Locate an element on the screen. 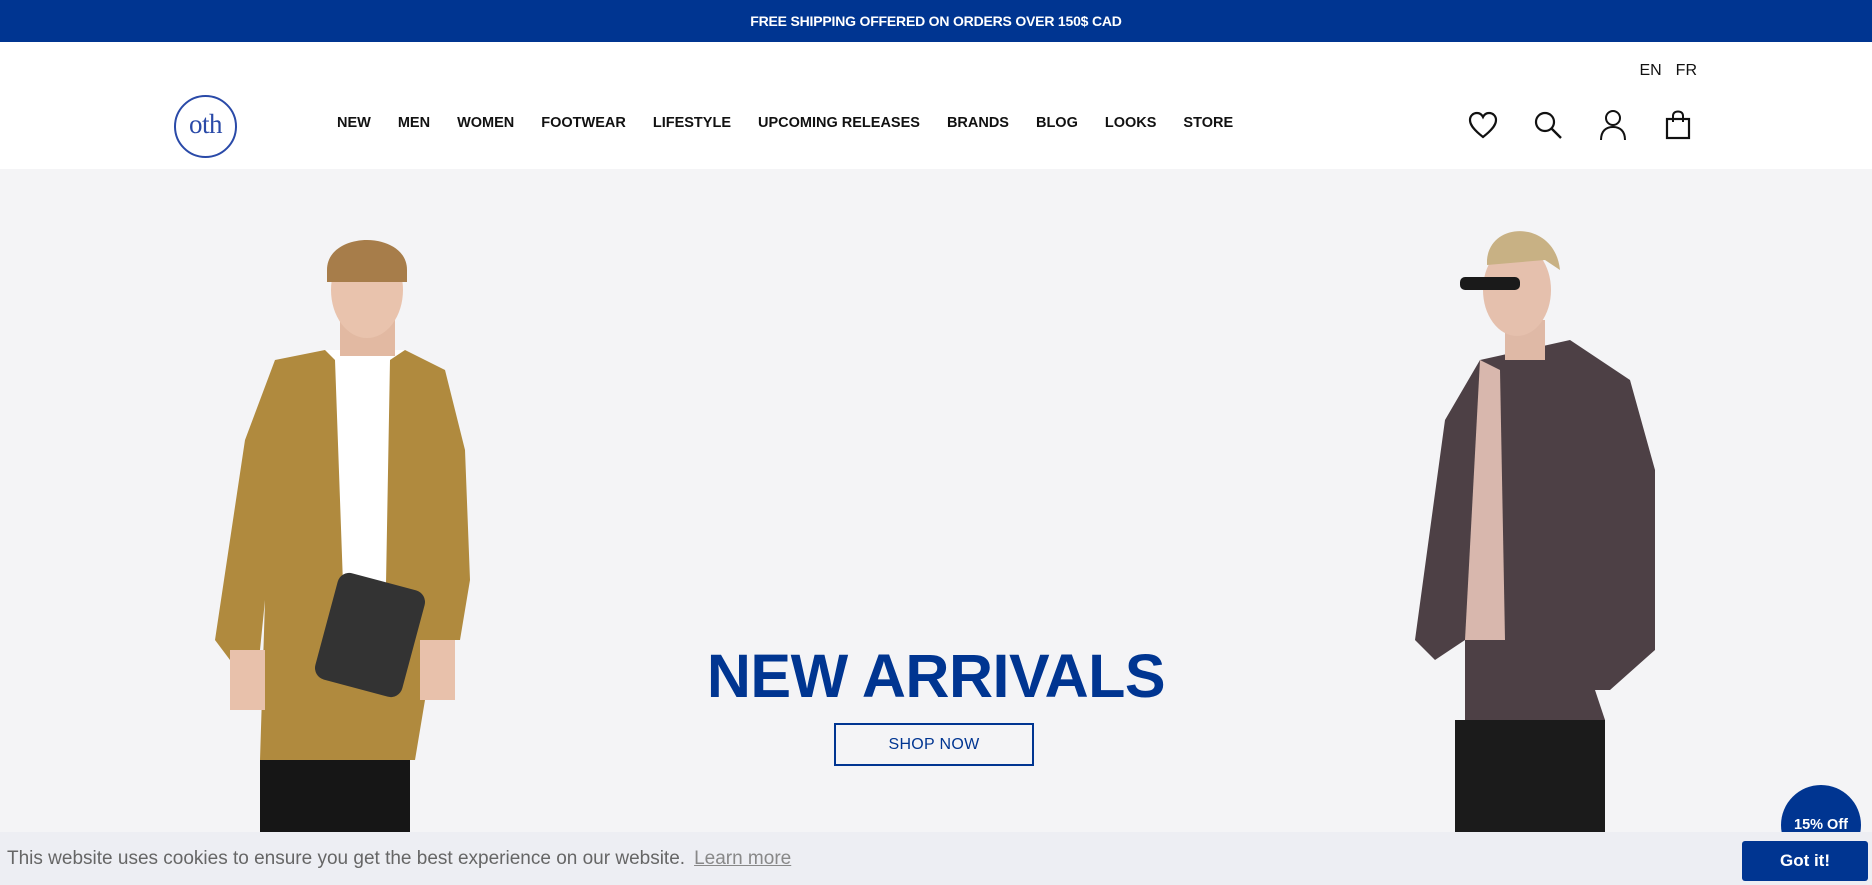 The height and width of the screenshot is (885, 1872). account-icon is located at coordinates (1613, 125).